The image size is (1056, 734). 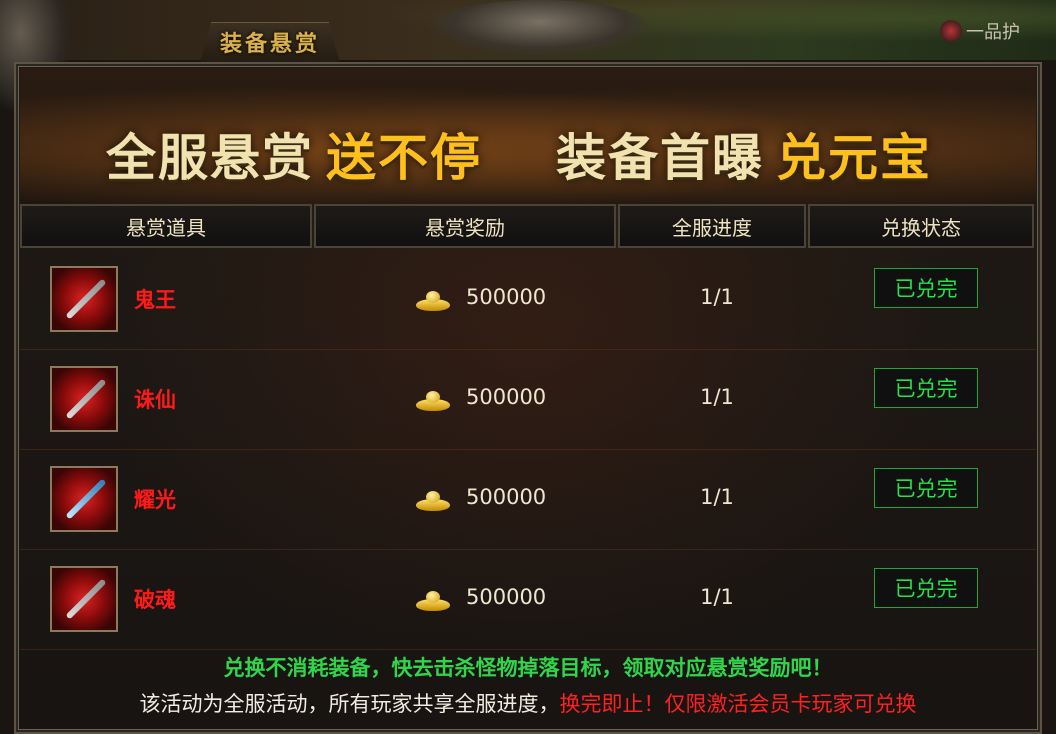 I want to click on hud-text: 一品护, so click(x=993, y=32).